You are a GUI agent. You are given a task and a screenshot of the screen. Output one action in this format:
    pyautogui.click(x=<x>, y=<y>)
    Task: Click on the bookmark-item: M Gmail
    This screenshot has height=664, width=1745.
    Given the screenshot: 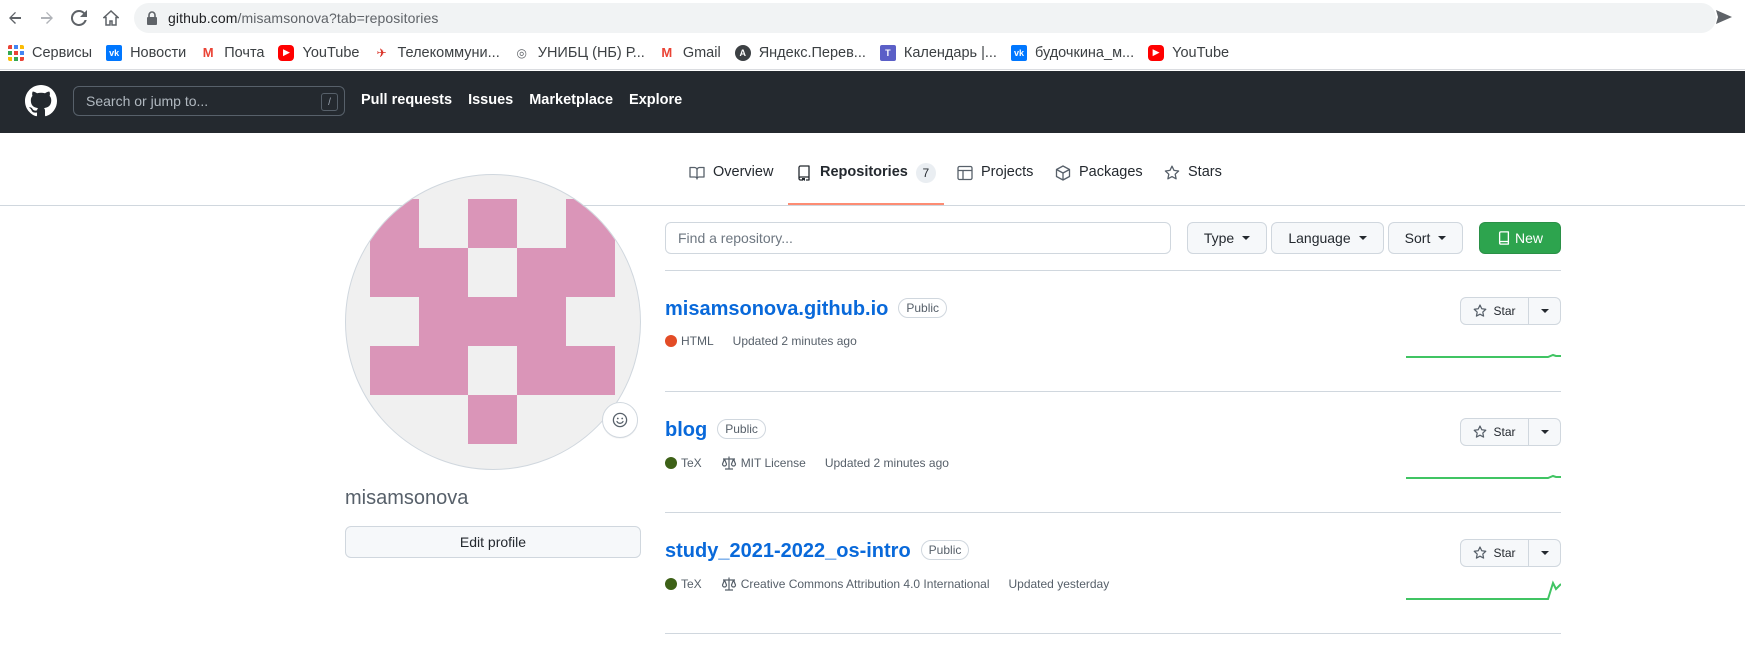 What is the action you would take?
    pyautogui.click(x=689, y=52)
    